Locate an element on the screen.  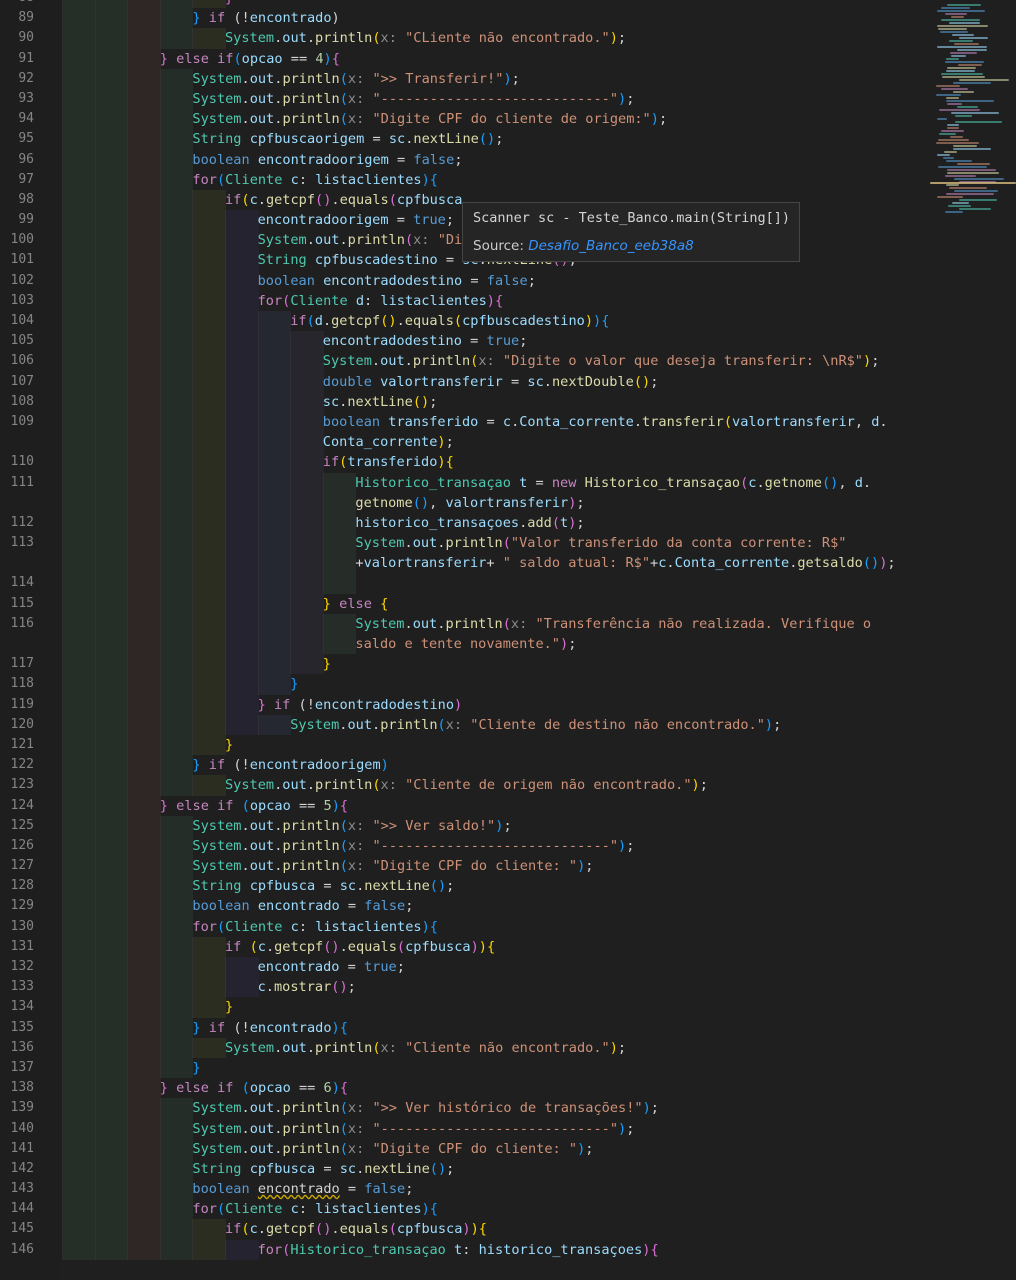
code-line: 112 historico_transaçoes.add(t); is located at coordinates (508, 523).